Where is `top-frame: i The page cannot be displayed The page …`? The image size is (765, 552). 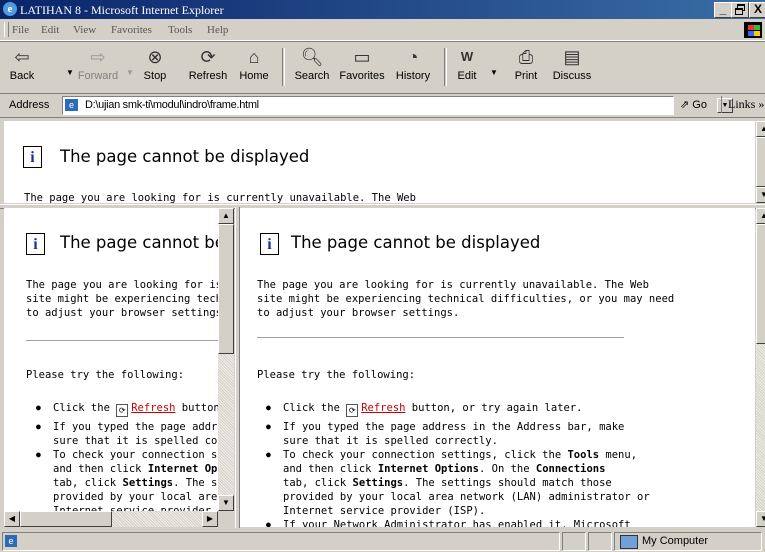
top-frame: i The page cannot be displayed The page … is located at coordinates (379, 162).